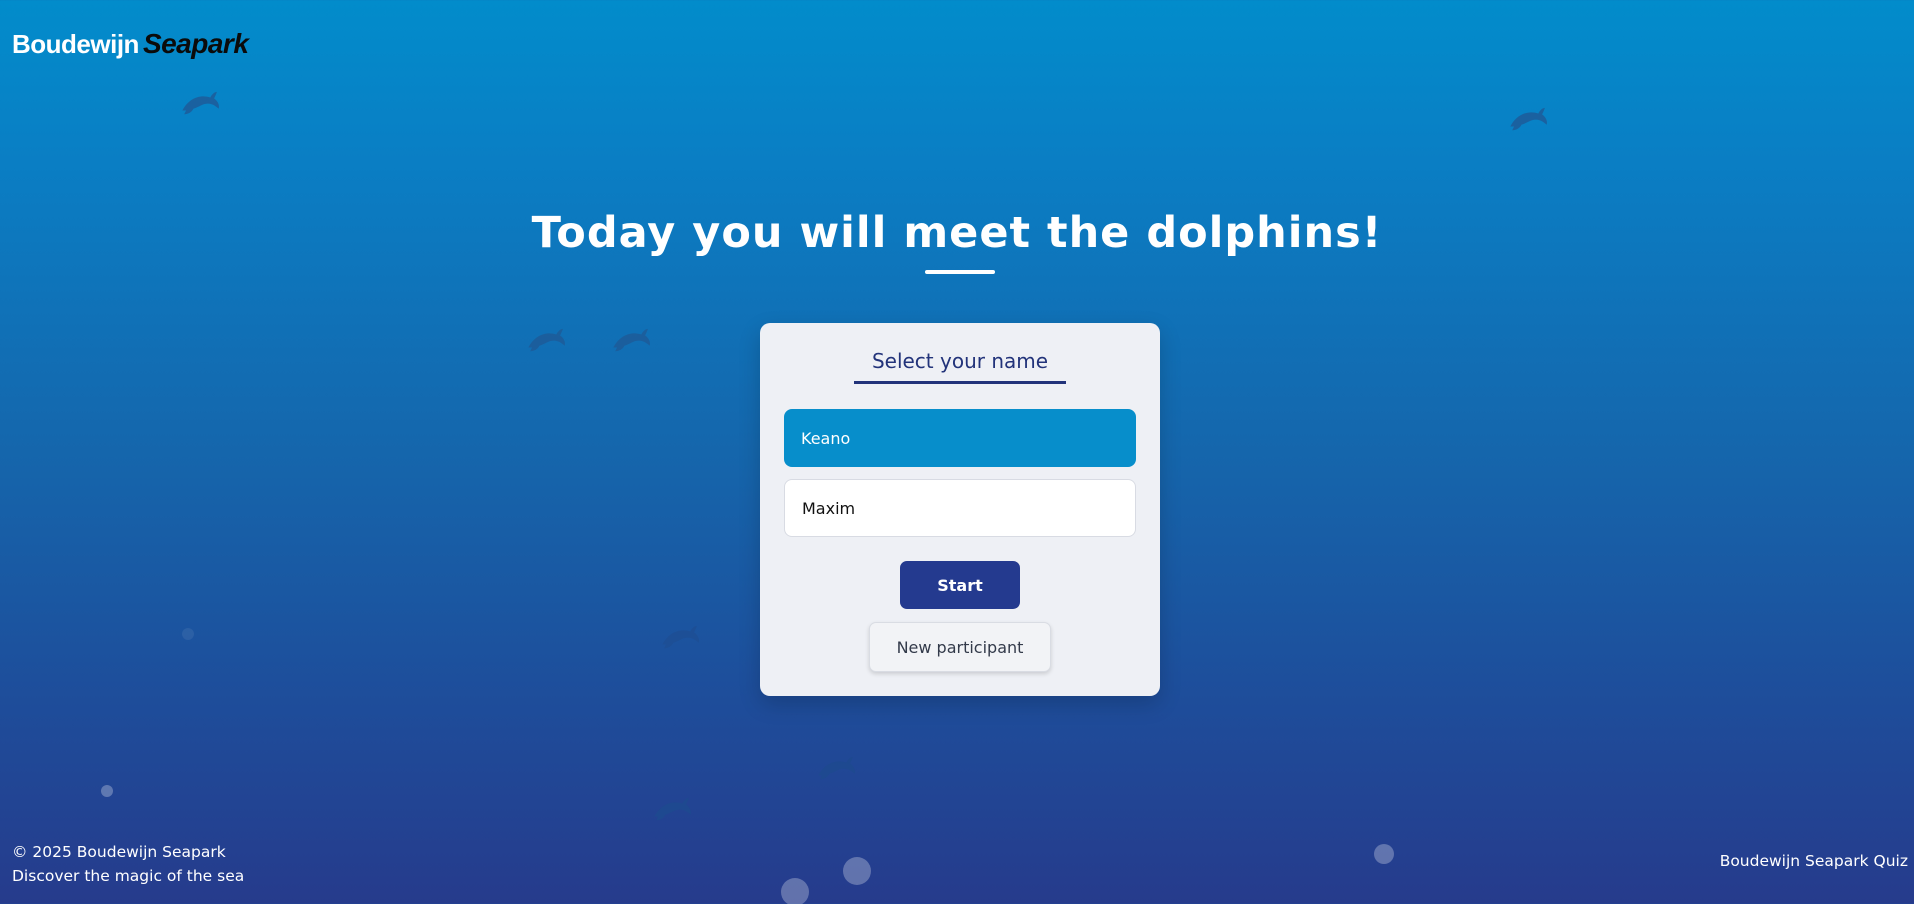  Describe the element at coordinates (960, 585) in the screenshot. I see `start-button: Start` at that location.